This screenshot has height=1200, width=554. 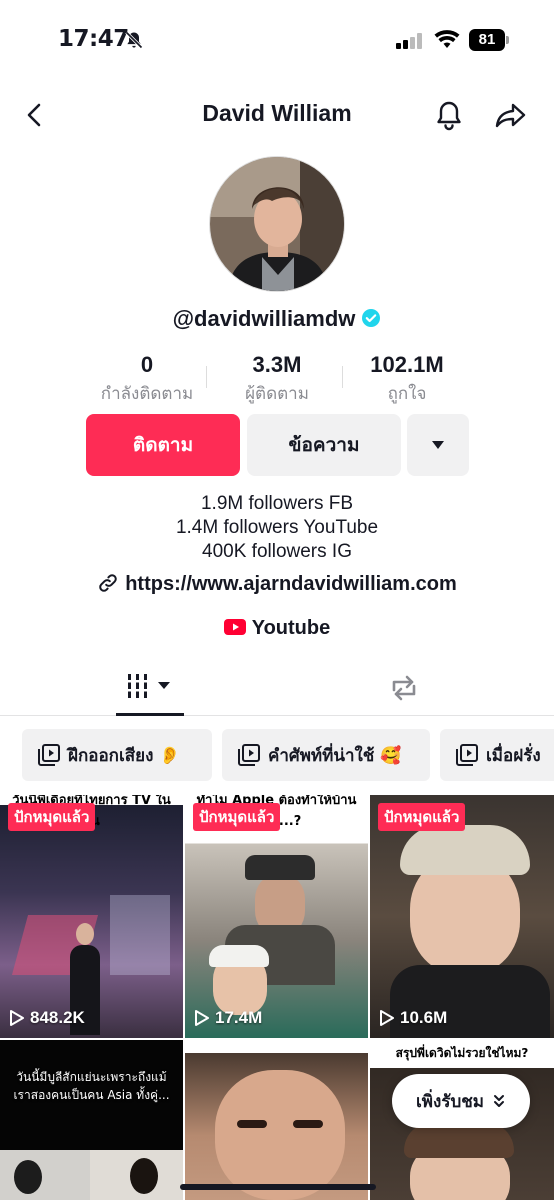 What do you see at coordinates (277, 364) in the screenshot?
I see `followers-count: 3.3M` at bounding box center [277, 364].